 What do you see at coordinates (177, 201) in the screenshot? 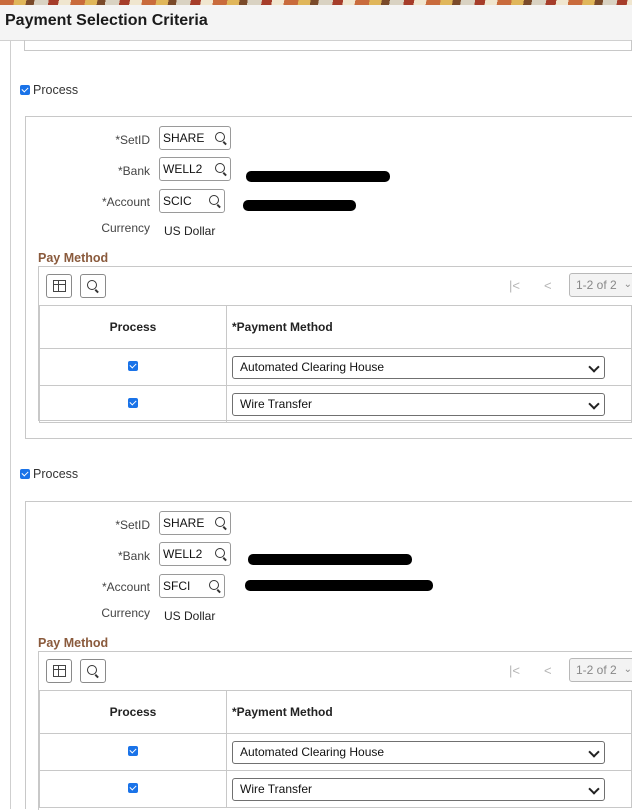
I see `account-value: SCIC` at bounding box center [177, 201].